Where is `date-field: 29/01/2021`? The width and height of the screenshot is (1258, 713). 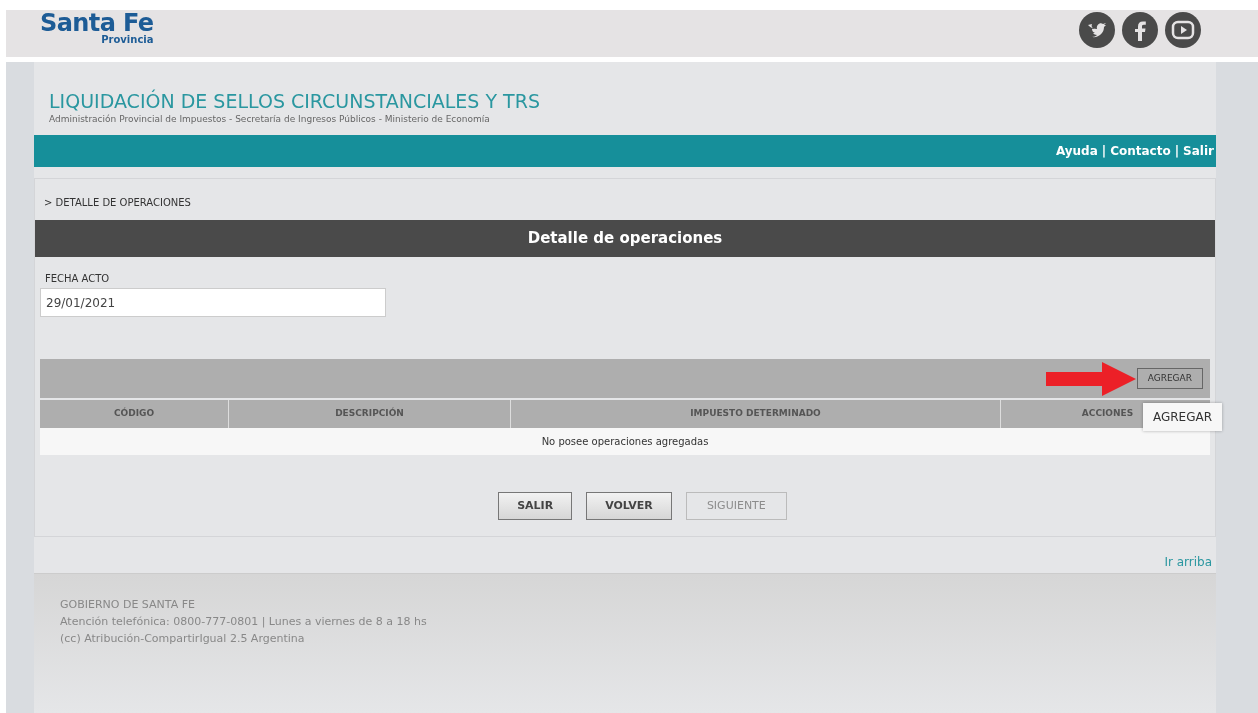 date-field: 29/01/2021 is located at coordinates (213, 302).